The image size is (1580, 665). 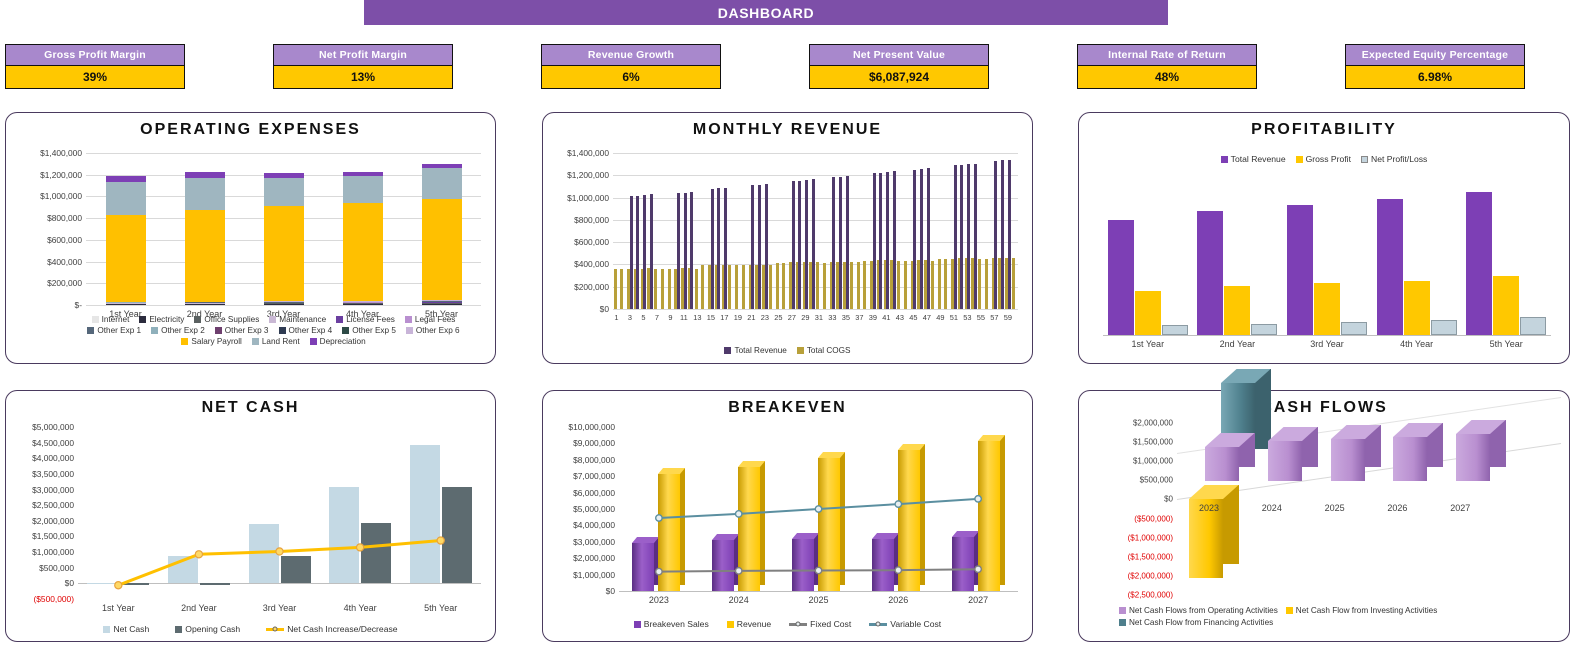 I want to click on legend-item: Other Exp 6, so click(x=432, y=330).